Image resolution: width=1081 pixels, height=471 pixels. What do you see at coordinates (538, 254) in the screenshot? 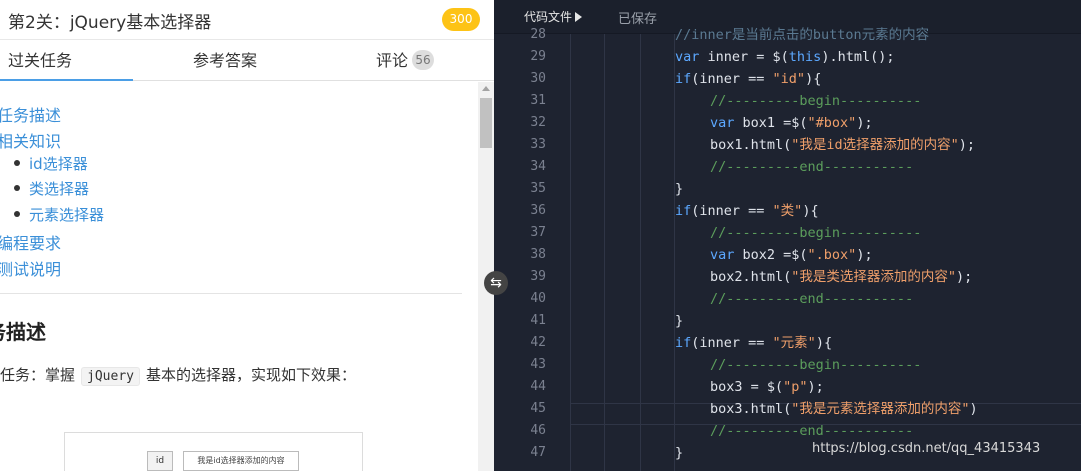
I see `line-number: 38` at bounding box center [538, 254].